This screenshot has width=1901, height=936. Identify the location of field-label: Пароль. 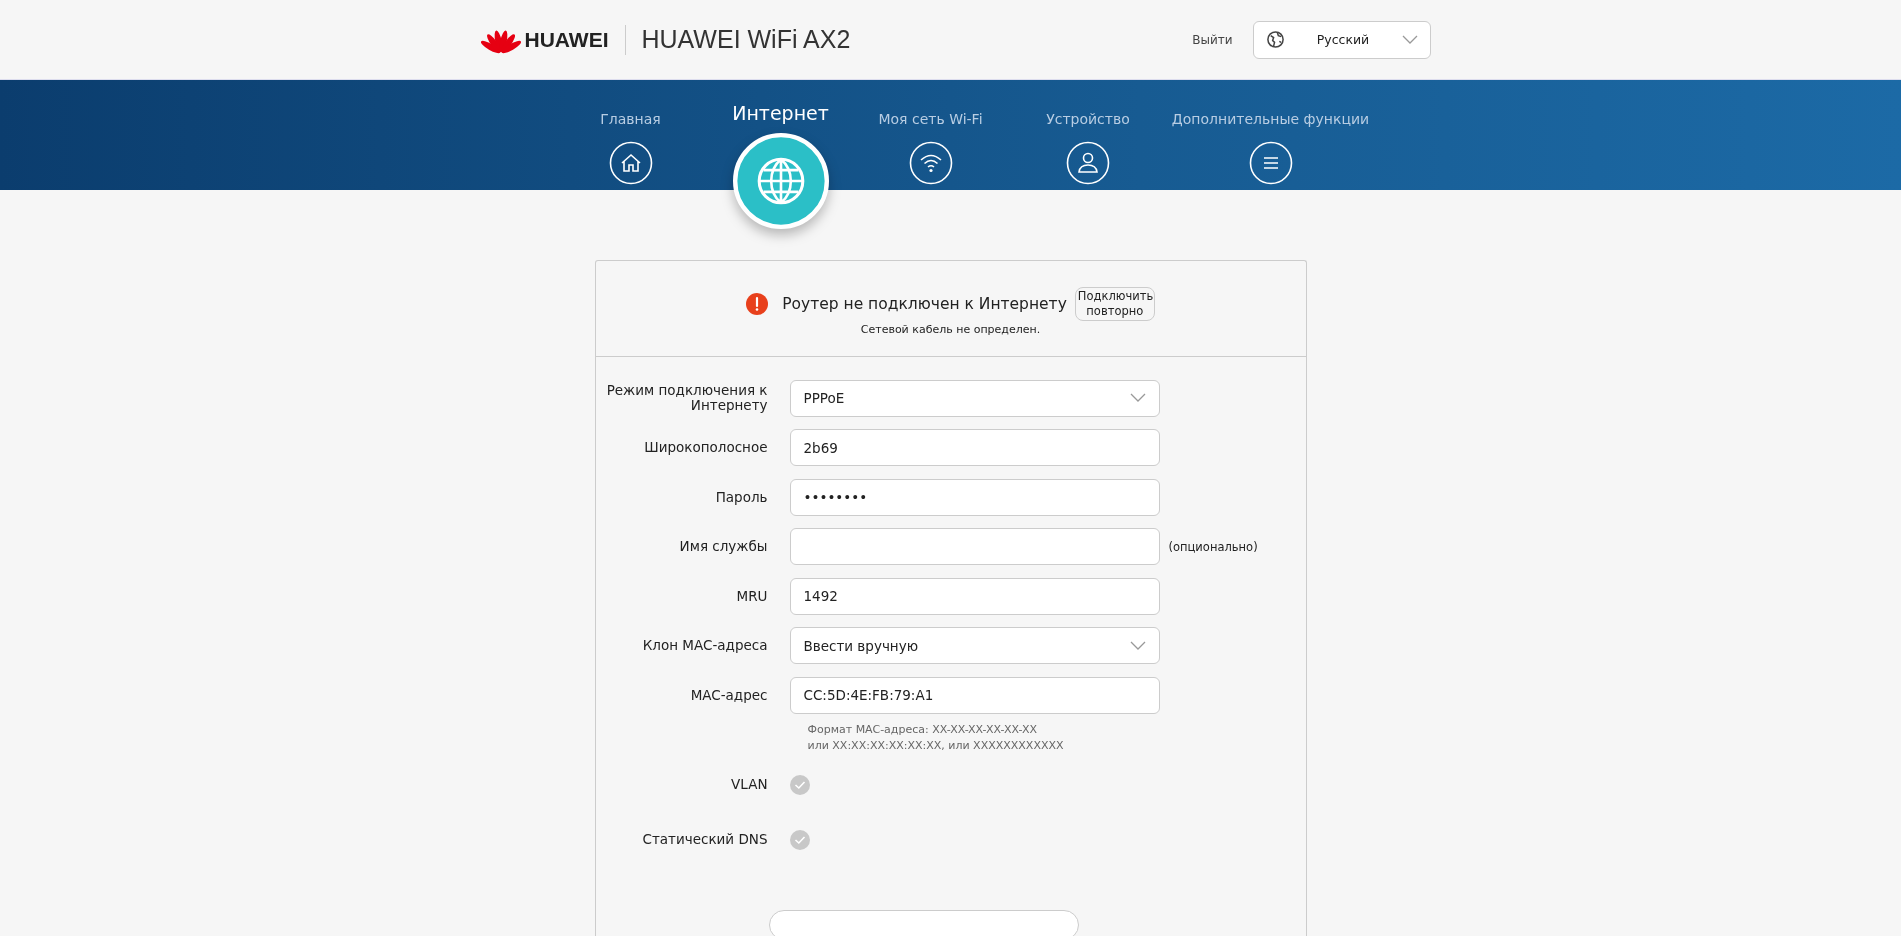
(741, 497).